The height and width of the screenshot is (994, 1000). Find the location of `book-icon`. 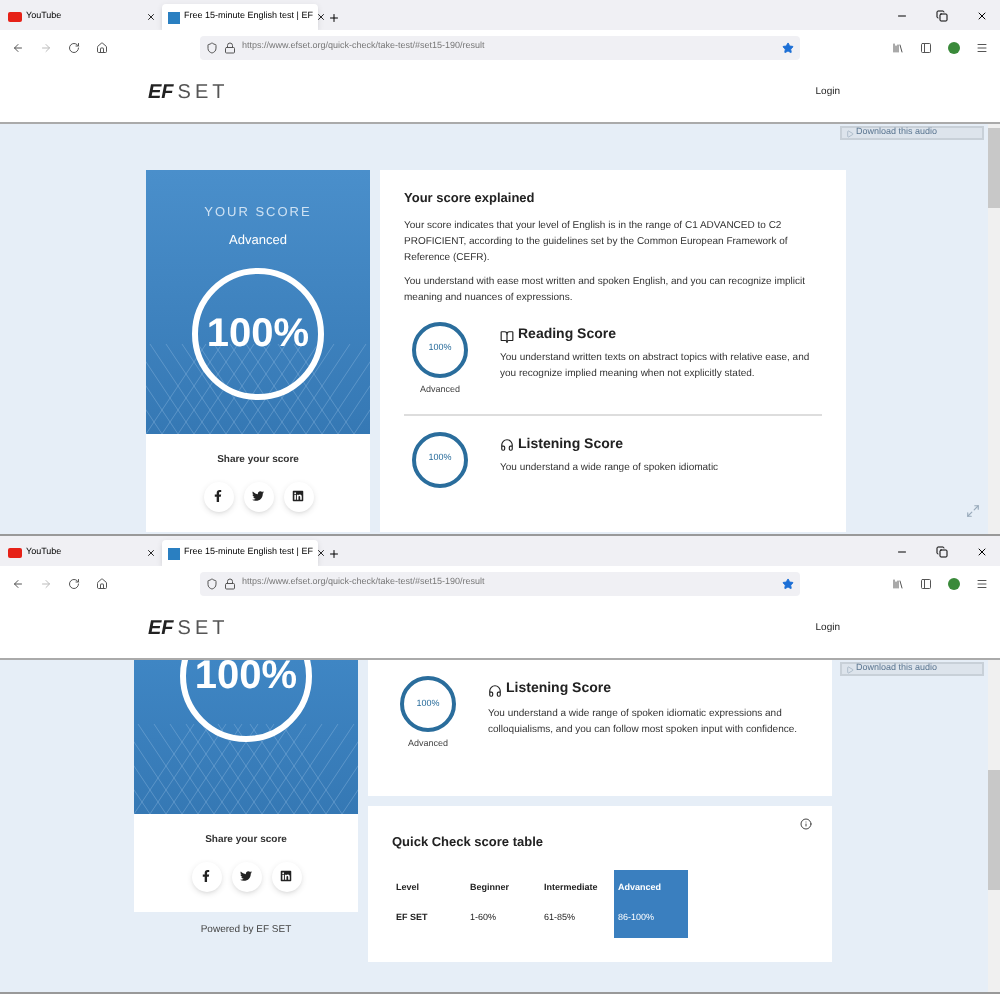

book-icon is located at coordinates (507, 336).